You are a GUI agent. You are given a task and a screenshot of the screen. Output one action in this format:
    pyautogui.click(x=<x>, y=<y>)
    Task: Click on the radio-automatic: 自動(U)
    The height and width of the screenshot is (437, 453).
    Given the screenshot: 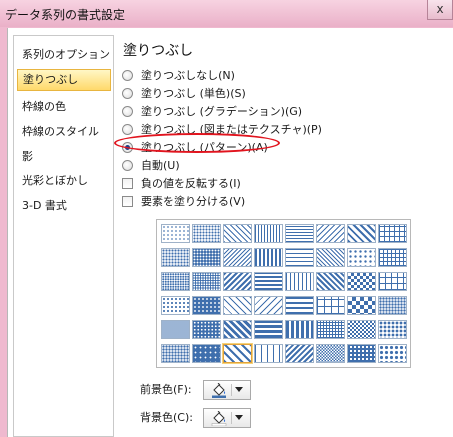 What is the action you would take?
    pyautogui.click(x=151, y=166)
    